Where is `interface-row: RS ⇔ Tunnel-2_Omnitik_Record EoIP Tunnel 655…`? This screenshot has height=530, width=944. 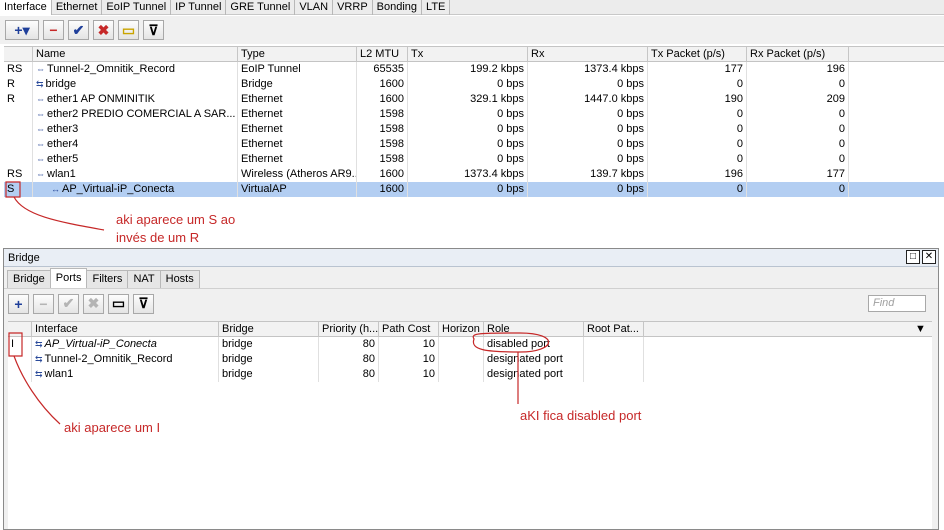 interface-row: RS ⇔ Tunnel-2_Omnitik_Record EoIP Tunnel 655… is located at coordinates (474, 69).